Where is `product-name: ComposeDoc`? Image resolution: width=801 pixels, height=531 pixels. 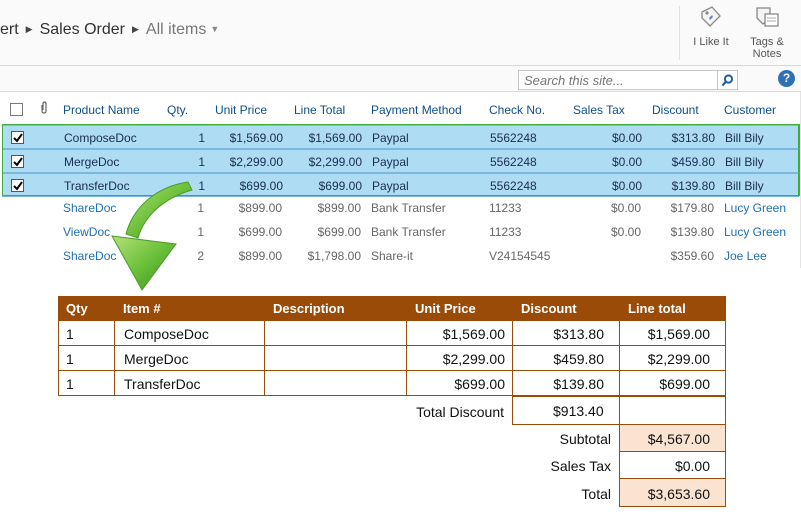
product-name: ComposeDoc is located at coordinates (100, 138).